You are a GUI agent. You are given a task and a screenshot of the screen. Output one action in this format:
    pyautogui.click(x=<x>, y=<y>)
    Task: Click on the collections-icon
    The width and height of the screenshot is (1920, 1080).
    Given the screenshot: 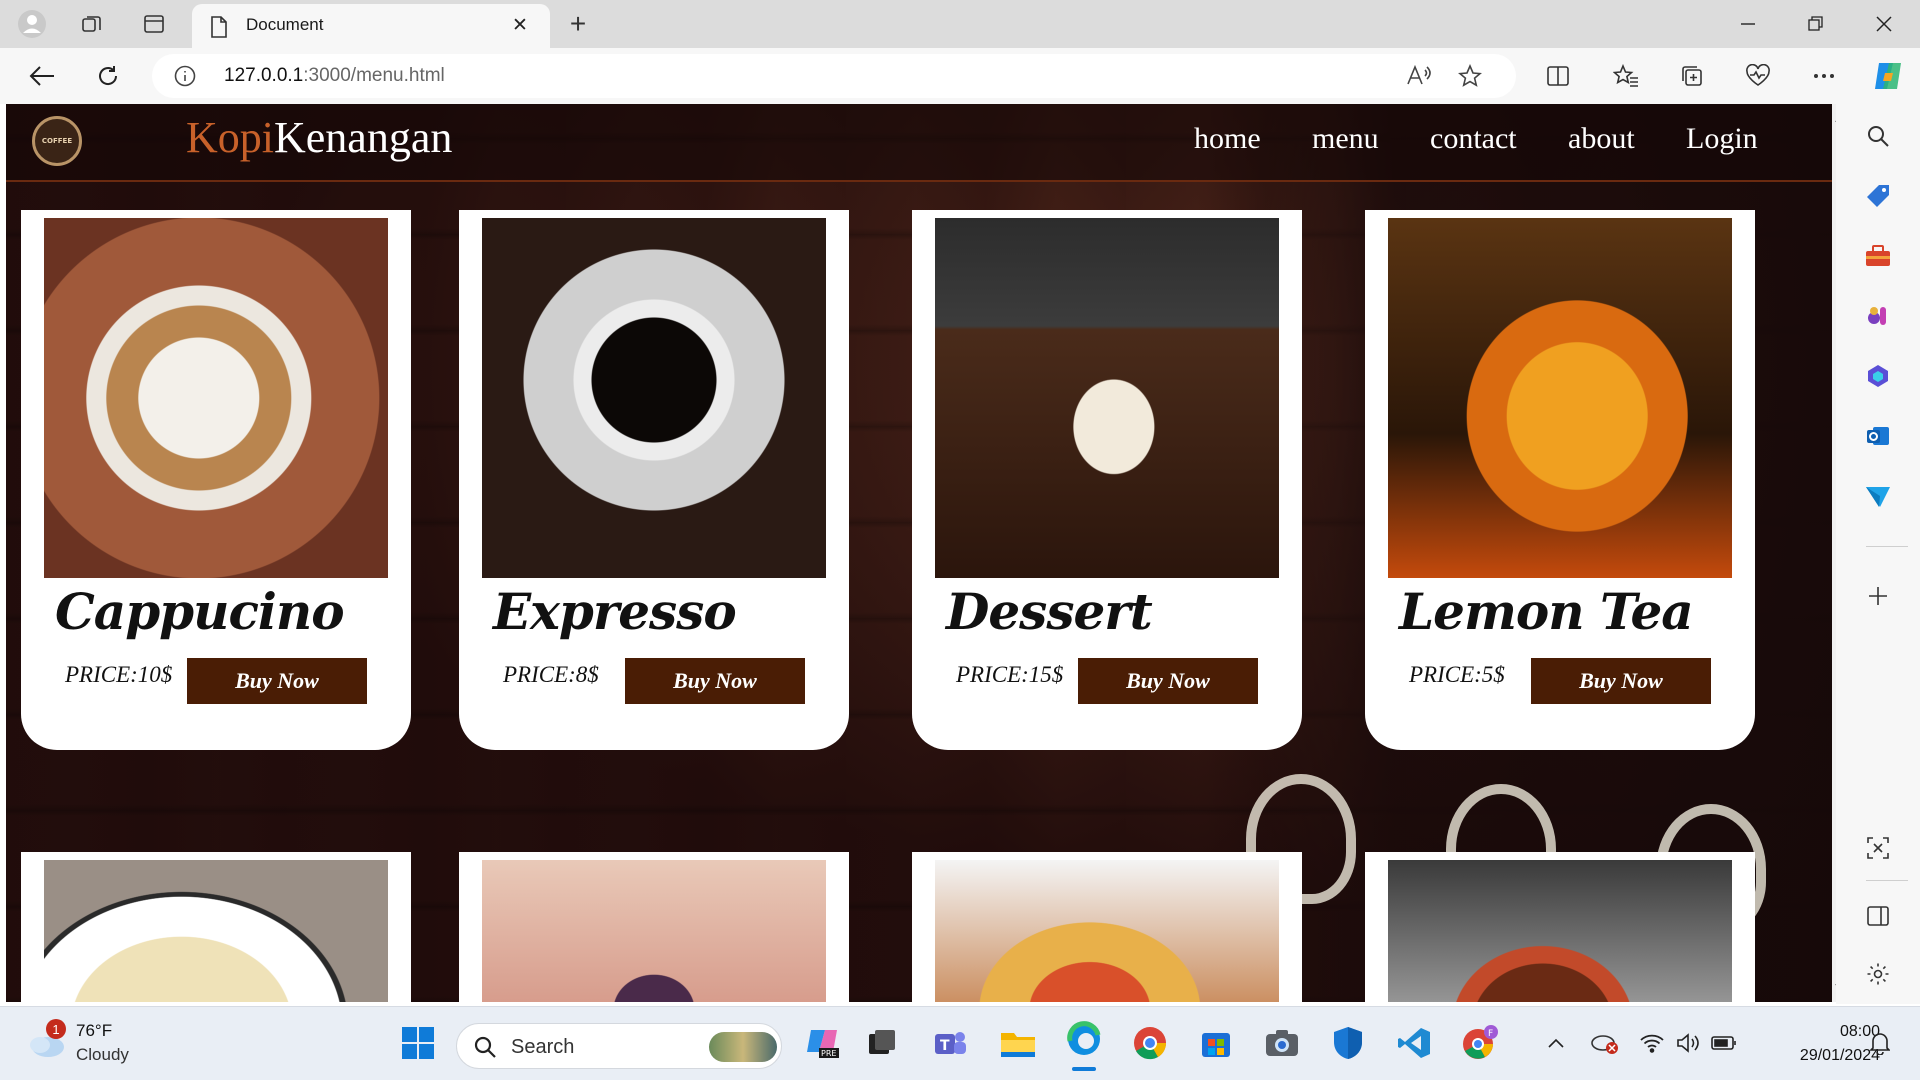 What is the action you would take?
    pyautogui.click(x=1692, y=76)
    